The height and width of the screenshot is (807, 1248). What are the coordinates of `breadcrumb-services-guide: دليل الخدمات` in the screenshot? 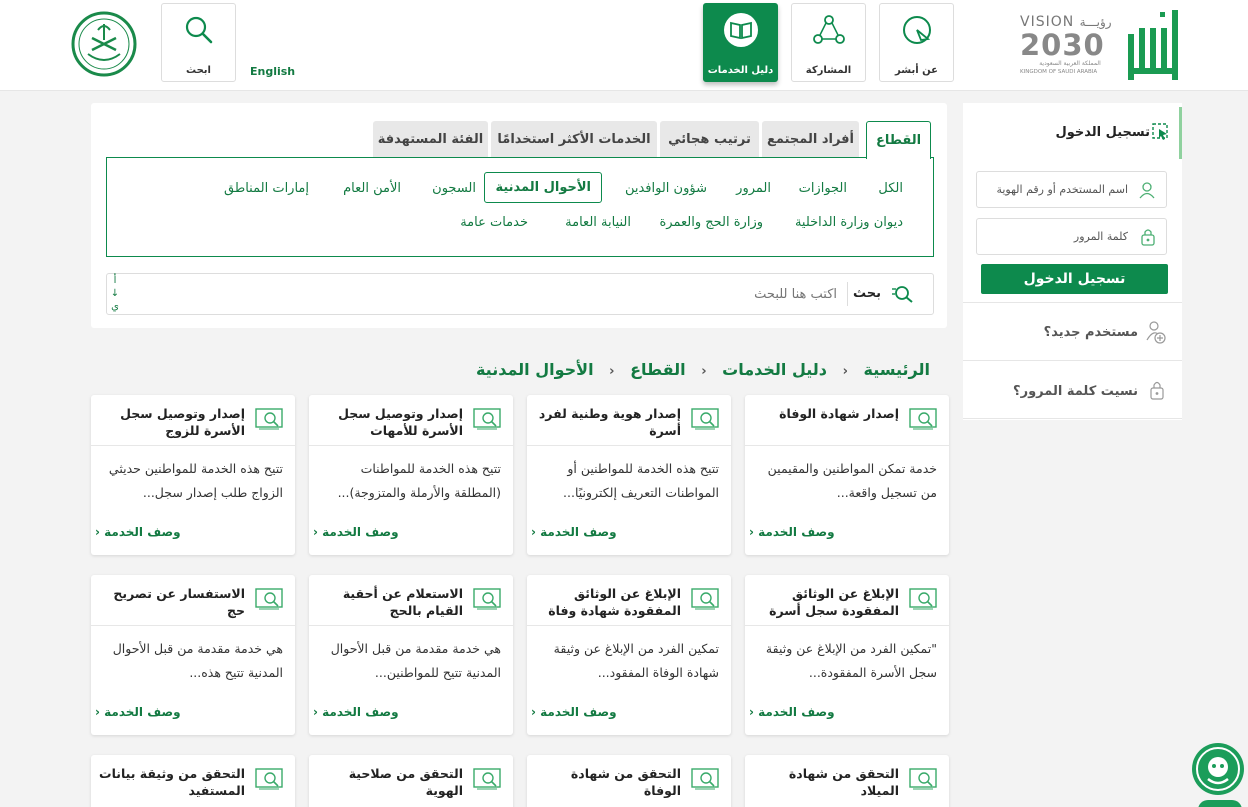 It's located at (774, 369).